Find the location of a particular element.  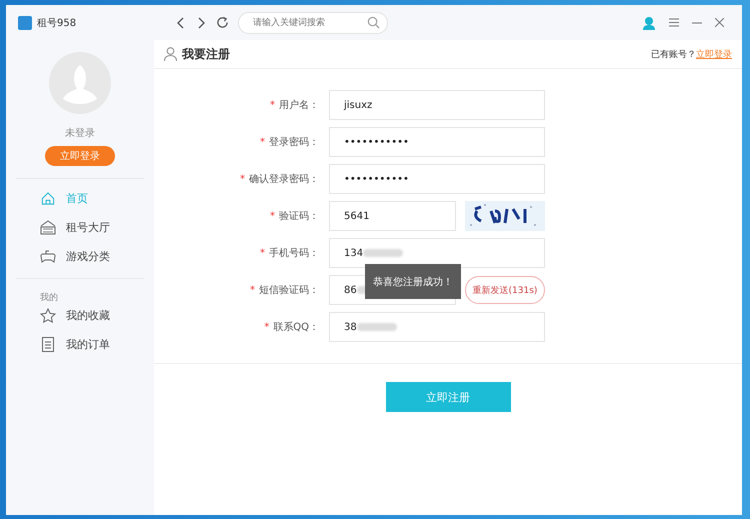

user-icon is located at coordinates (170, 54).